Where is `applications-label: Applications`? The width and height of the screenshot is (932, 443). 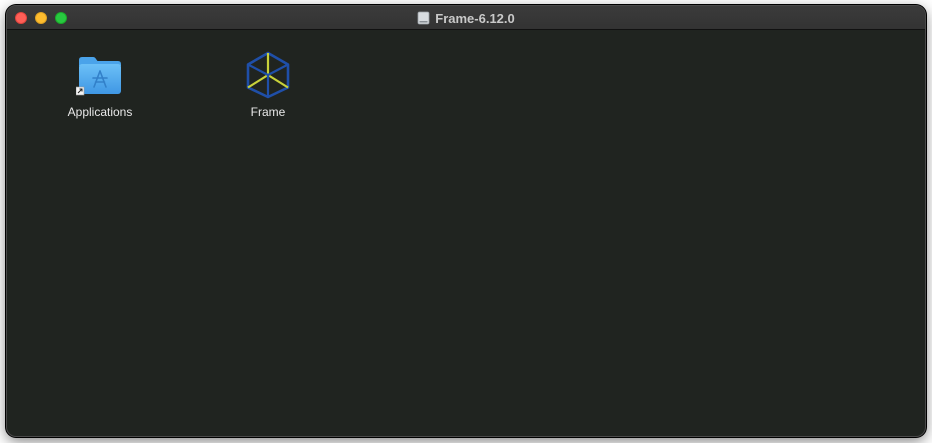 applications-label: Applications is located at coordinates (100, 112).